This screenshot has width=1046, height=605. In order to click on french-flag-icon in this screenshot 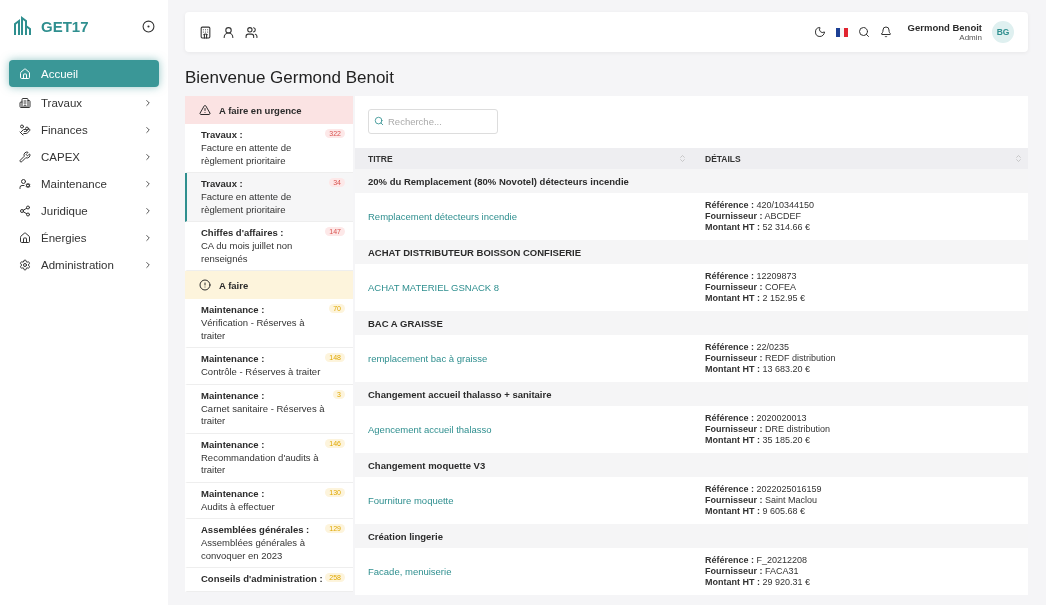, I will do `click(841, 32)`.